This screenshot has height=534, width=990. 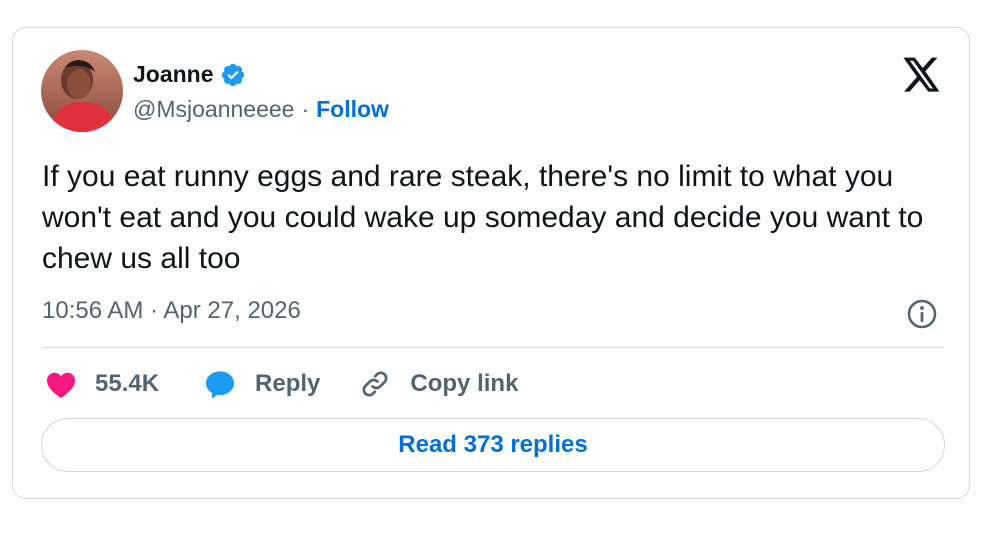 What do you see at coordinates (173, 74) in the screenshot?
I see `display-name: Joanne` at bounding box center [173, 74].